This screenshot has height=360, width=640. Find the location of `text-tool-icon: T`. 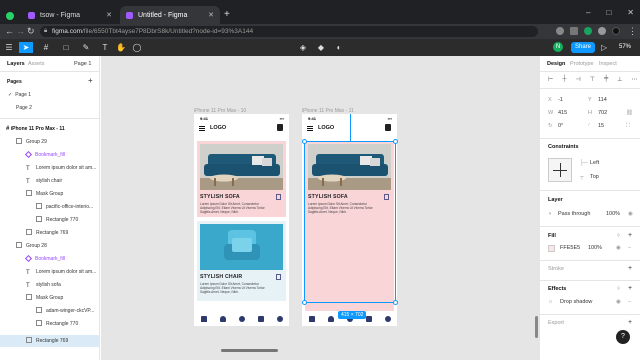

text-tool-icon: T is located at coordinates (105, 47).